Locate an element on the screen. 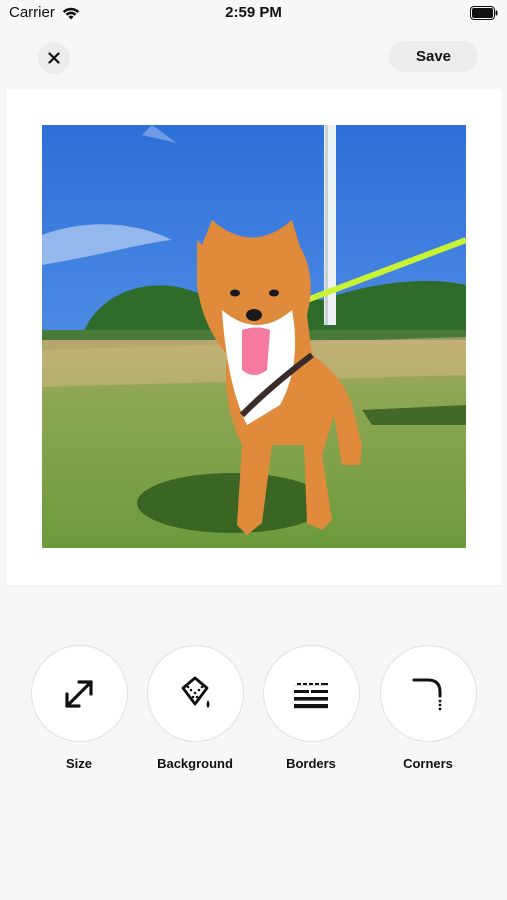 This screenshot has height=900, width=507. borders-button is located at coordinates (311, 693).